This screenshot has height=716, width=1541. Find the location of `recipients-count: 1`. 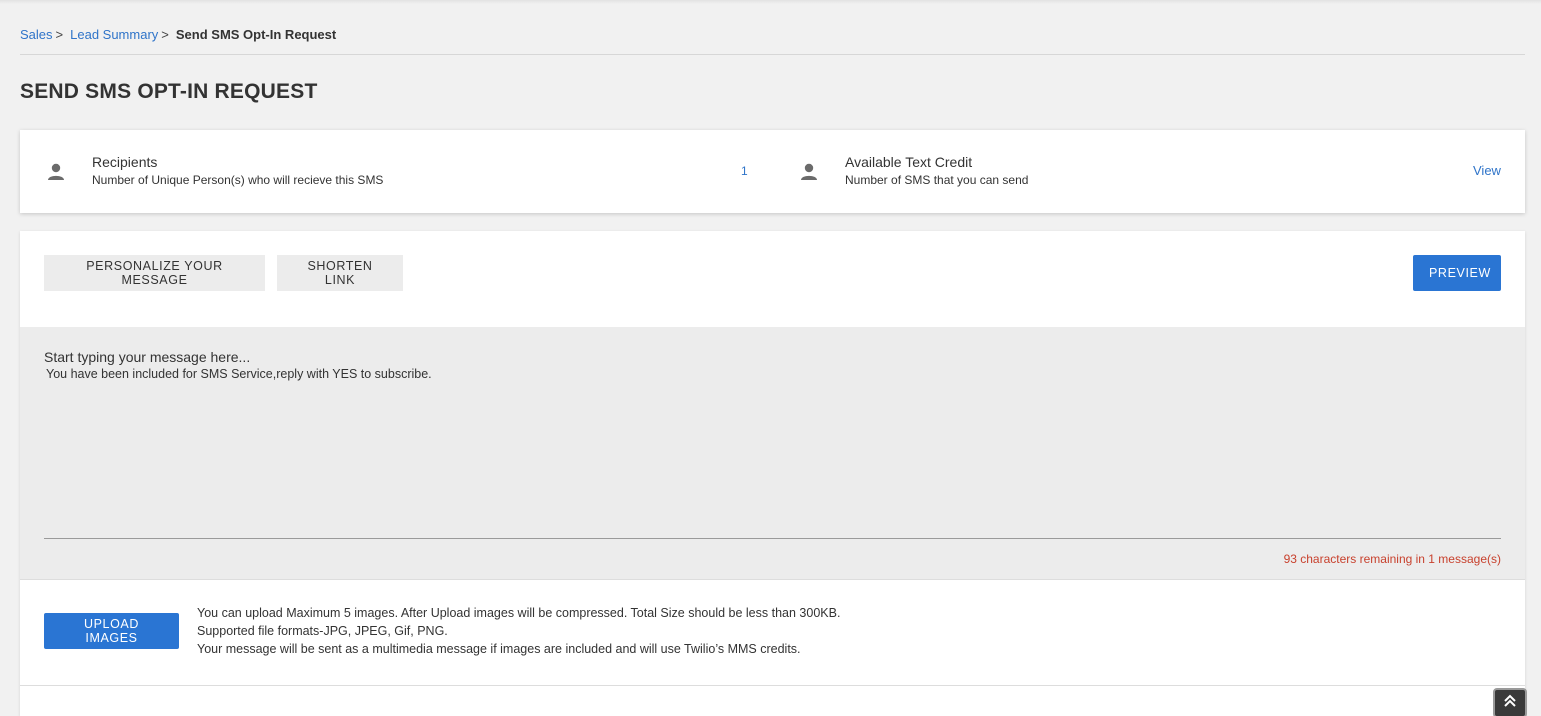

recipients-count: 1 is located at coordinates (744, 171).